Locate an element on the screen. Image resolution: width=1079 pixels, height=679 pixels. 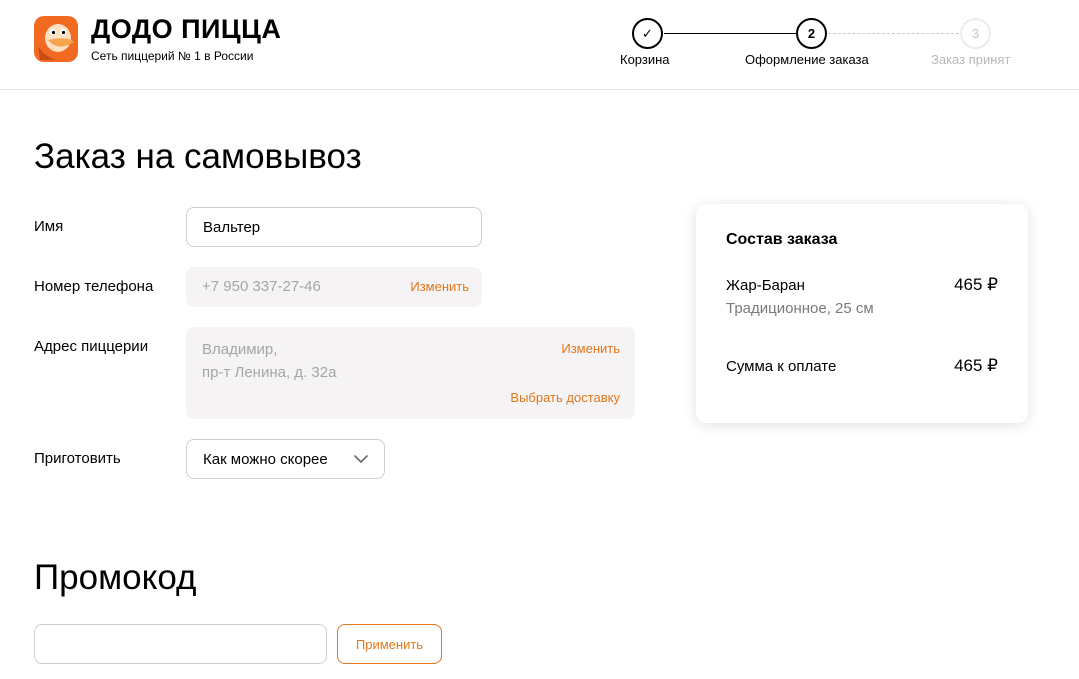
change-address-link: Изменить is located at coordinates (590, 348).